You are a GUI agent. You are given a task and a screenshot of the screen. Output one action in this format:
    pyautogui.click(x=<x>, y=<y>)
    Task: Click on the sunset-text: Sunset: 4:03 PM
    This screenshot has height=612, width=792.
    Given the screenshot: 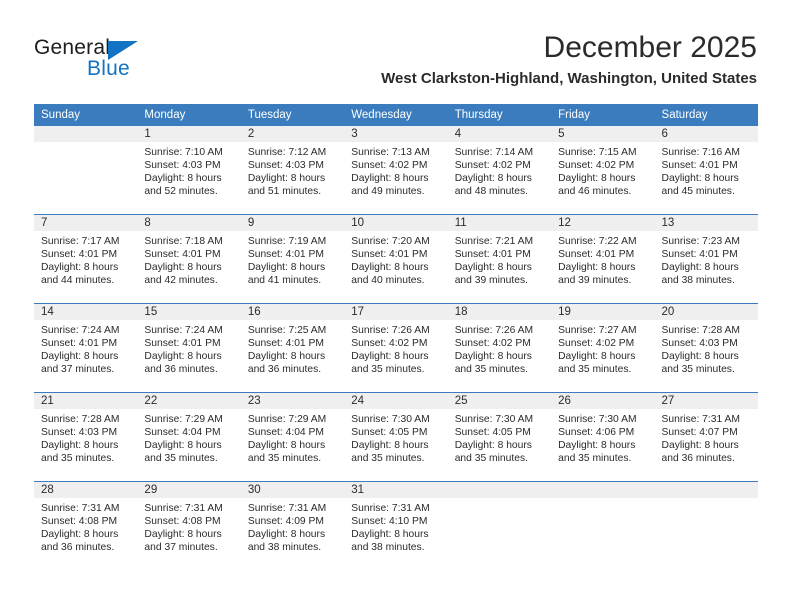 What is the action you would take?
    pyautogui.click(x=182, y=166)
    